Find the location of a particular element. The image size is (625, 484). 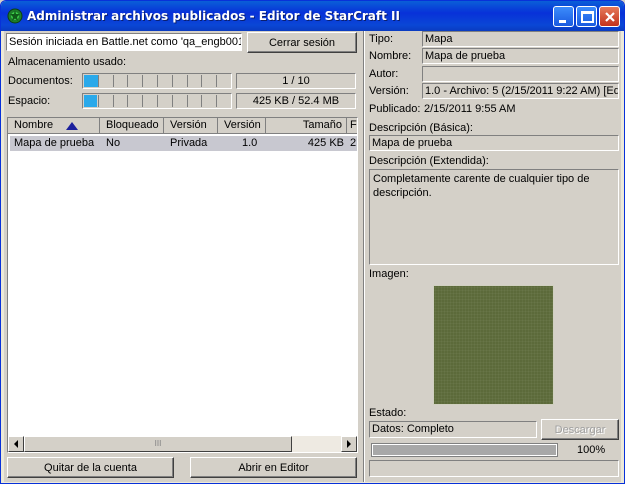

column-header-locked: Bloqueado is located at coordinates (132, 126).